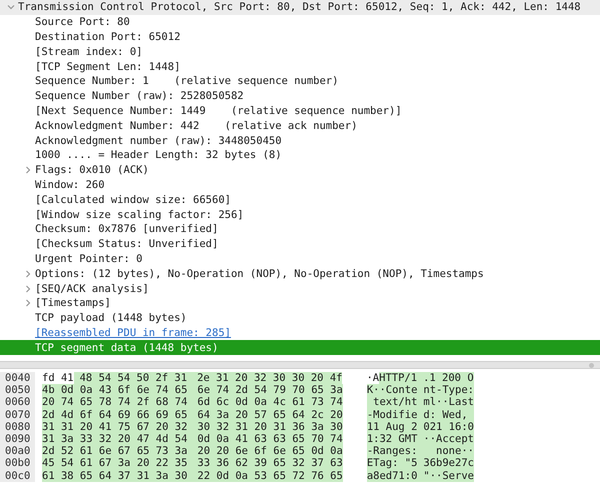 The image size is (600, 485). What do you see at coordinates (300, 66) in the screenshot?
I see `tree-row: [TCP Segment Len: 1448]` at bounding box center [300, 66].